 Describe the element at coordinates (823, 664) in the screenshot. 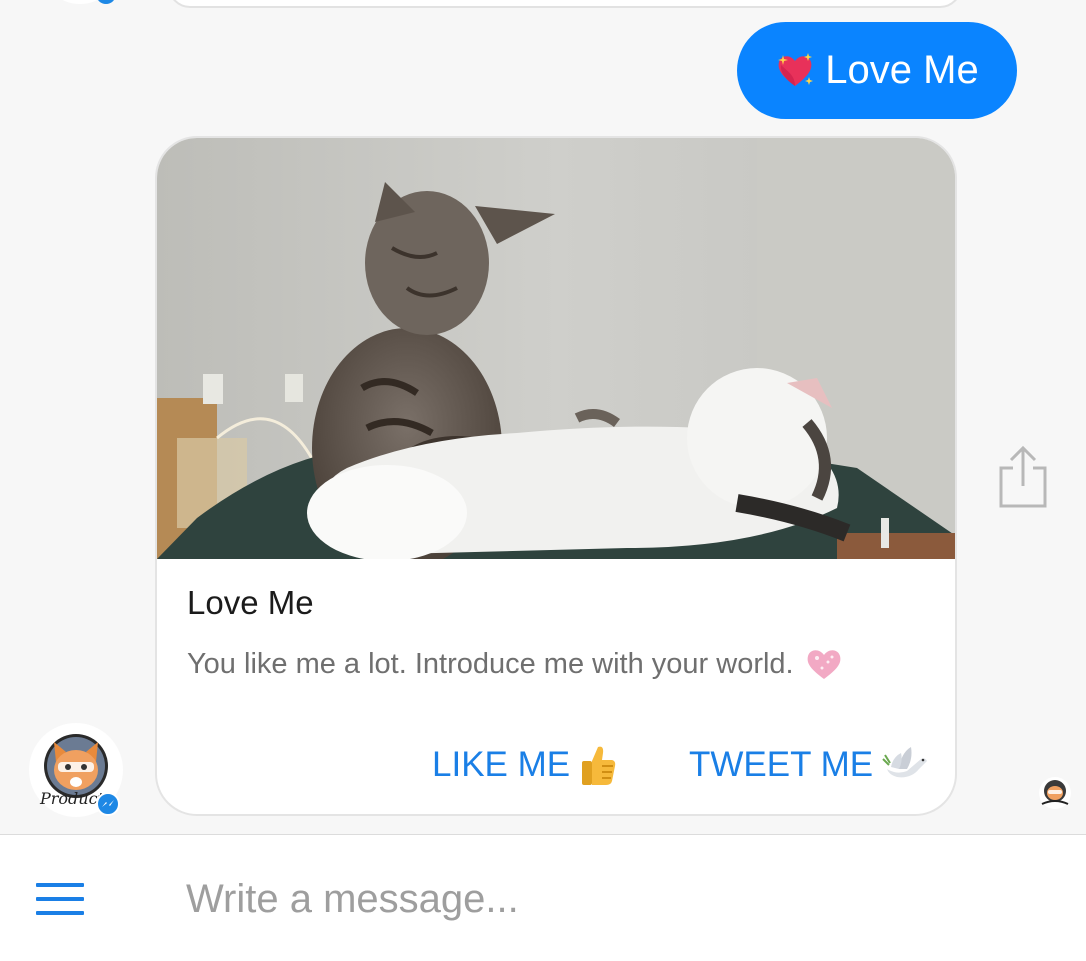

I see `pink-heart-icon` at that location.